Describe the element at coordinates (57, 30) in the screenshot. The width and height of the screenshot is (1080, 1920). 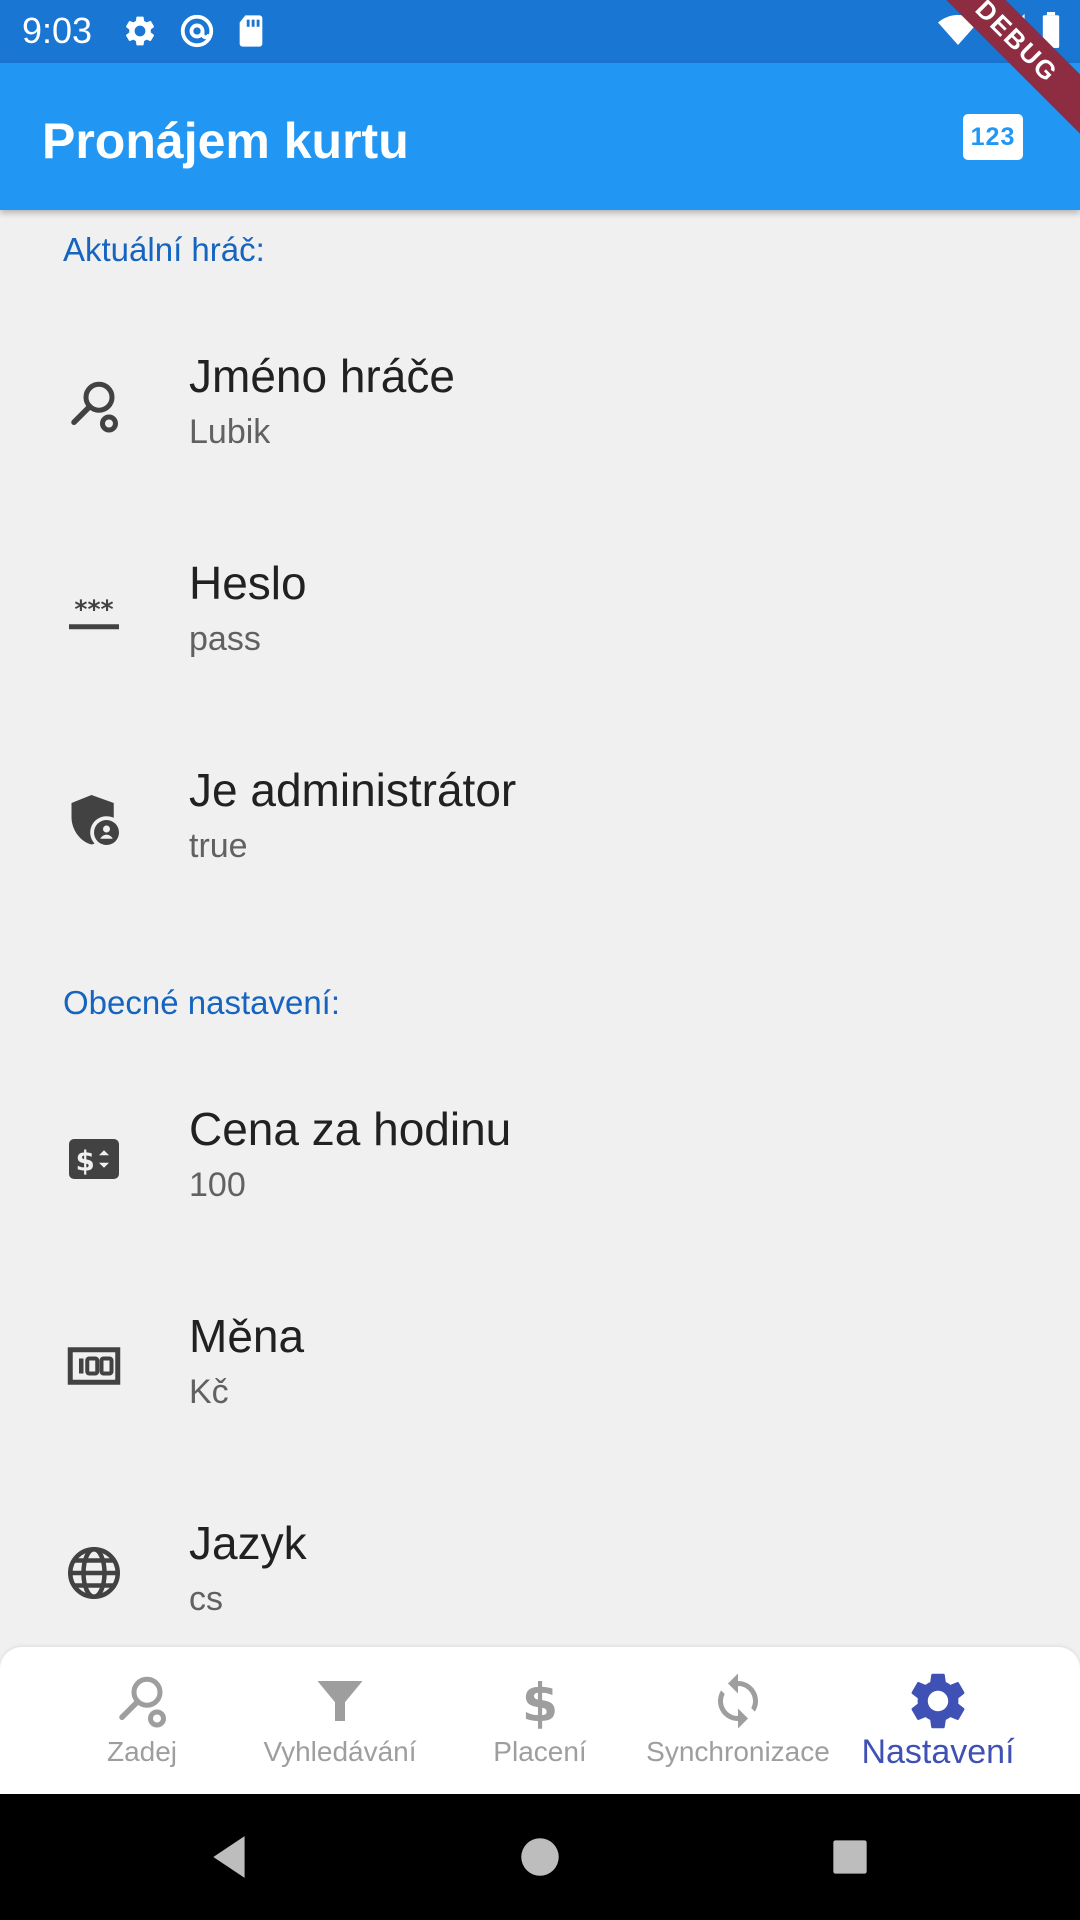
I see `status-time: 9:03` at that location.